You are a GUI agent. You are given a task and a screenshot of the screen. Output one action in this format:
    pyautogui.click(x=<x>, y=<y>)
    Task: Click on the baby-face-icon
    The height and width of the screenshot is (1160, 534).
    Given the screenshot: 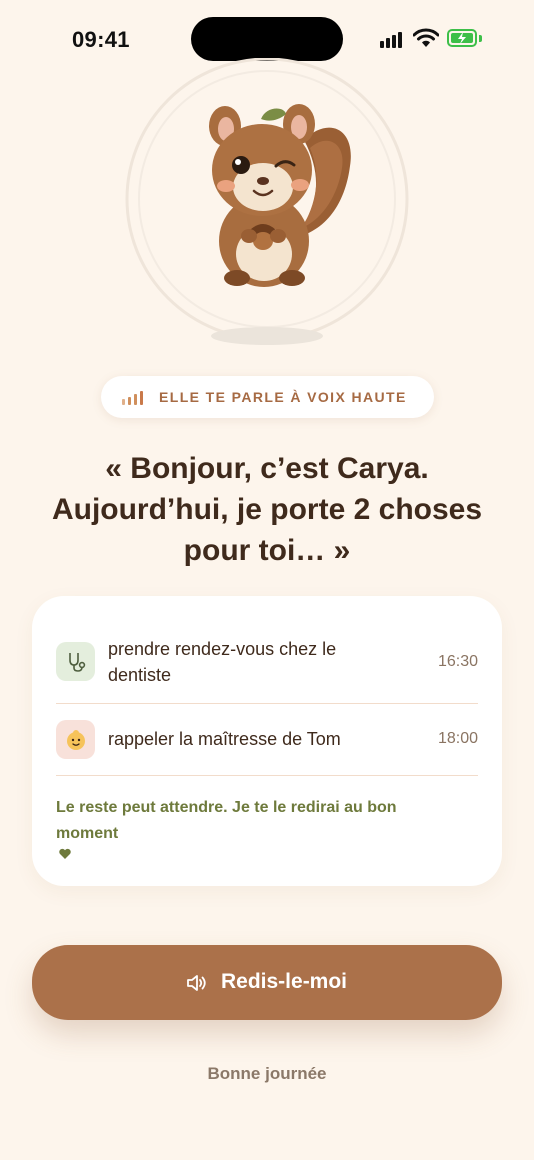 What is the action you would take?
    pyautogui.click(x=75, y=739)
    